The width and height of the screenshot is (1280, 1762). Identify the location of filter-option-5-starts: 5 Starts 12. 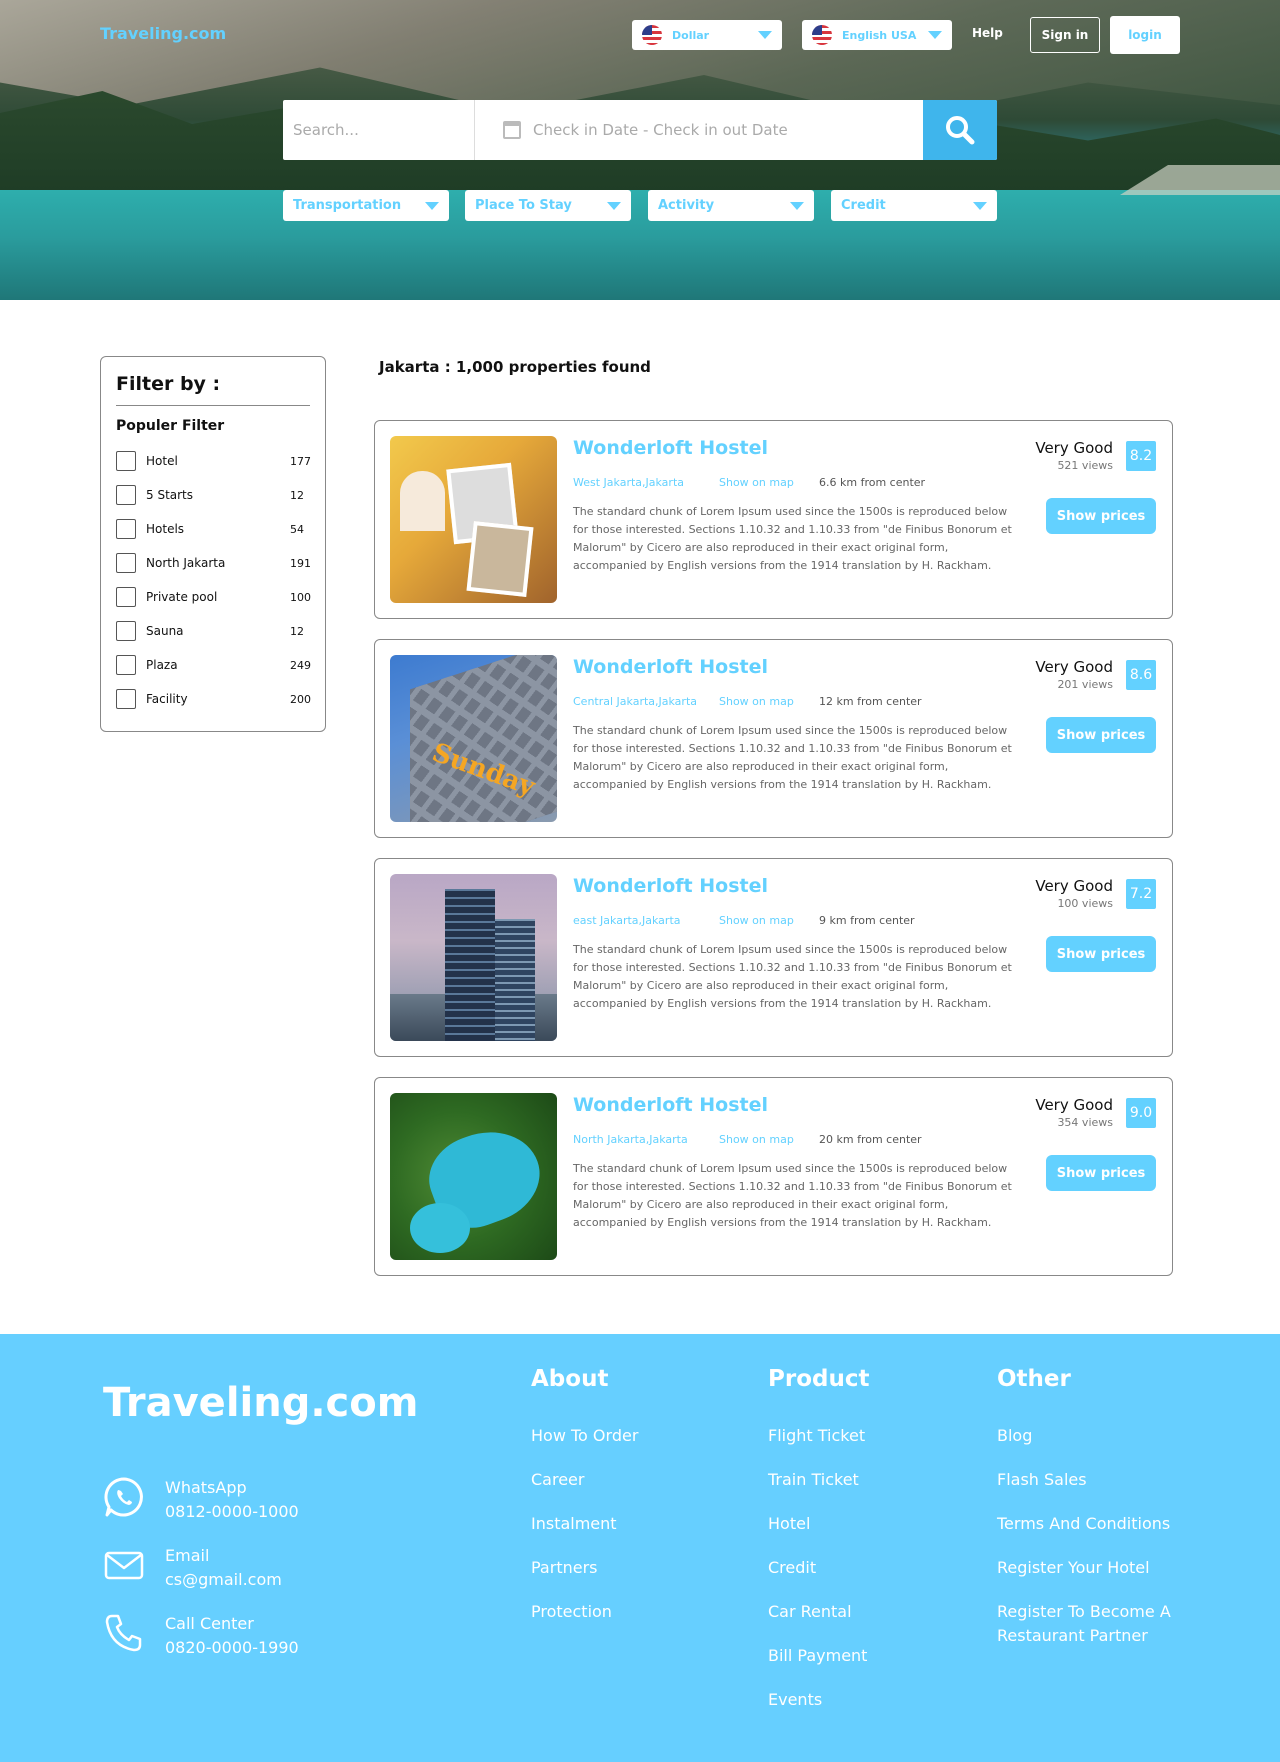
(213, 495).